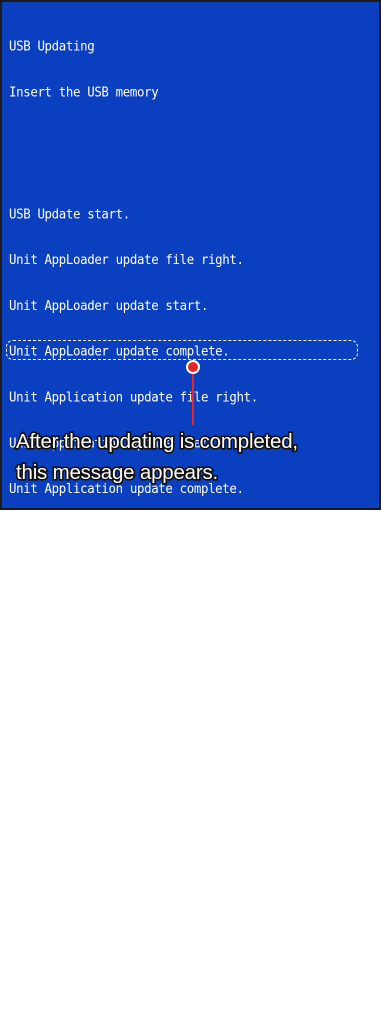 Image resolution: width=381 pixels, height=1020 pixels. Describe the element at coordinates (109, 305) in the screenshot. I see `log-line: Unit AppLoader update start.` at that location.